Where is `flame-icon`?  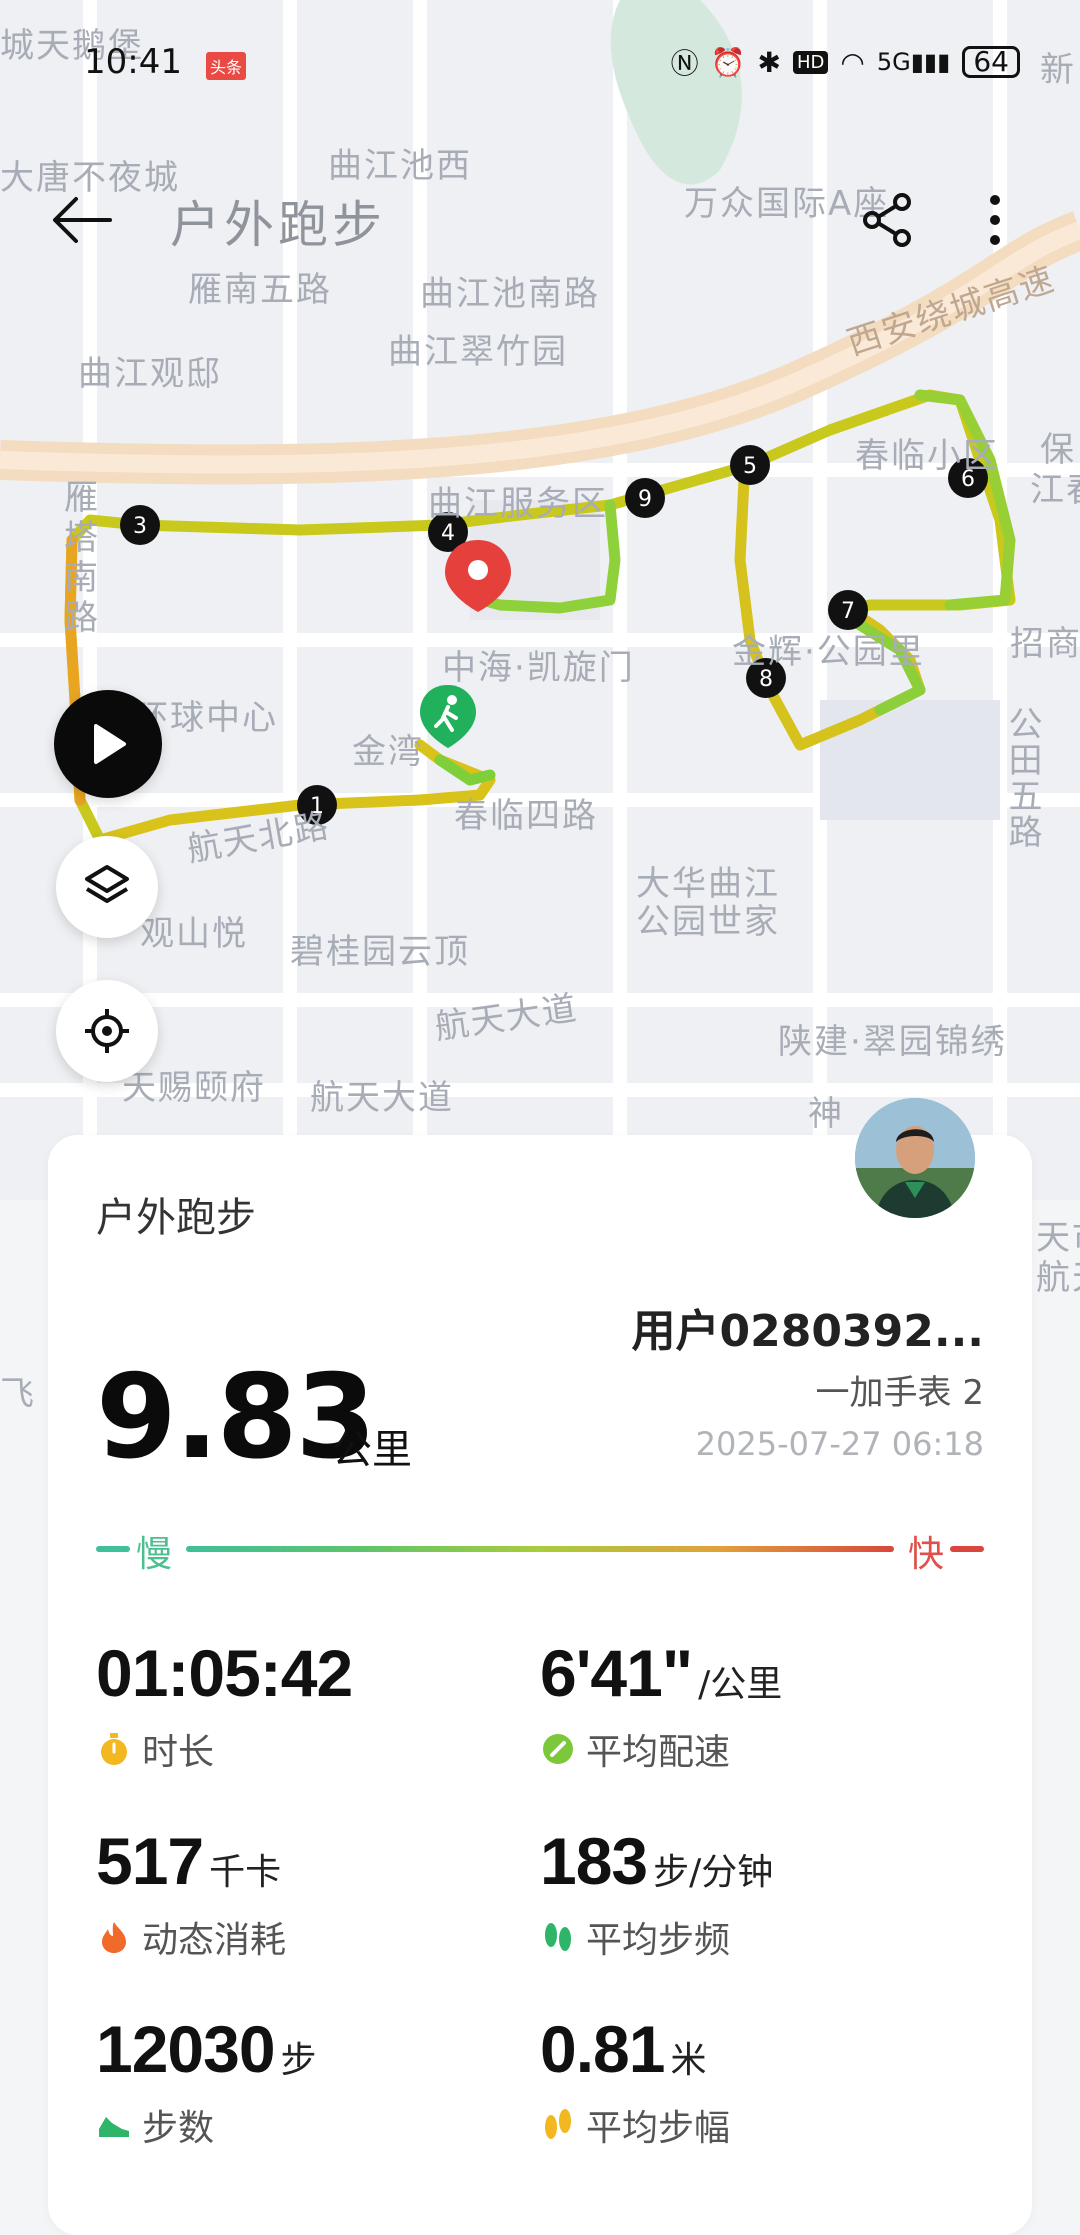 flame-icon is located at coordinates (114, 1937).